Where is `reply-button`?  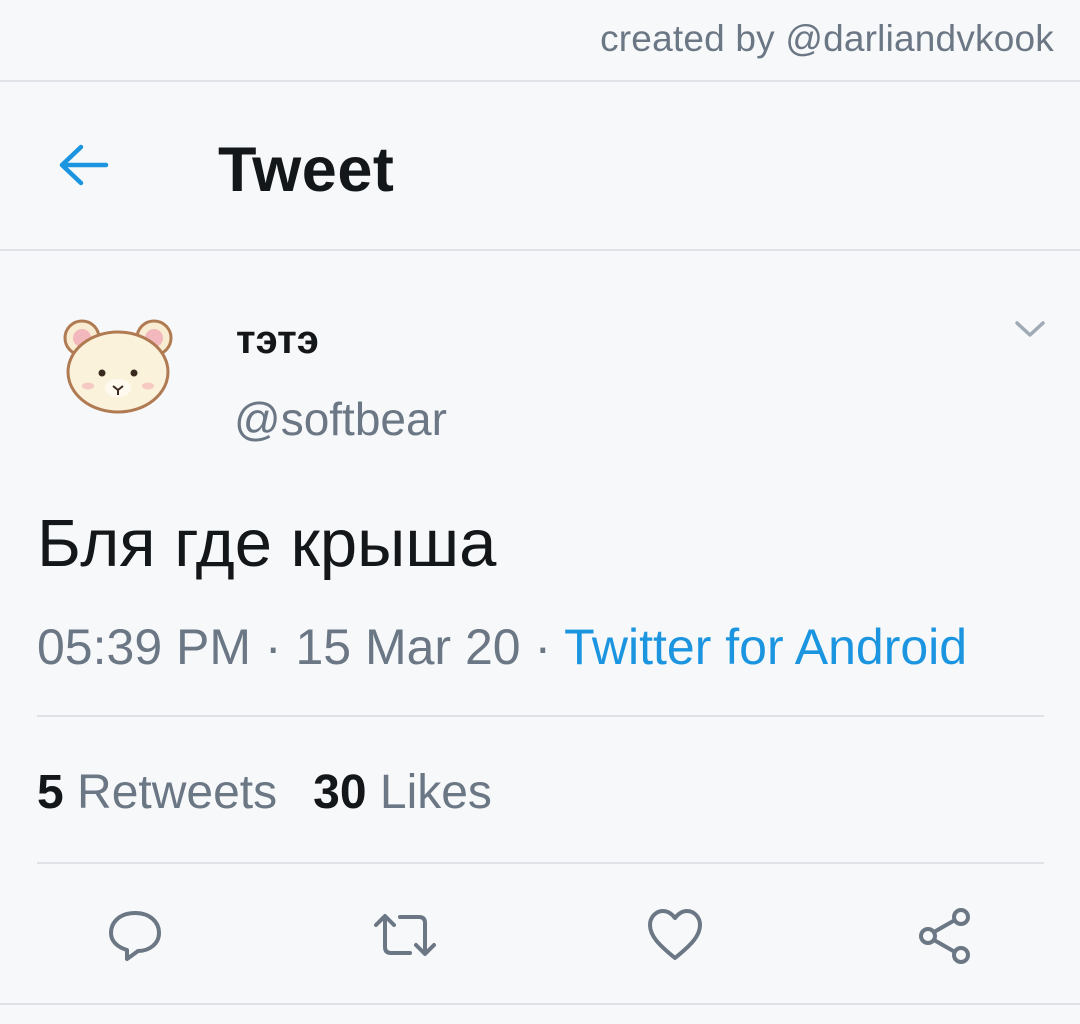 reply-button is located at coordinates (135, 935).